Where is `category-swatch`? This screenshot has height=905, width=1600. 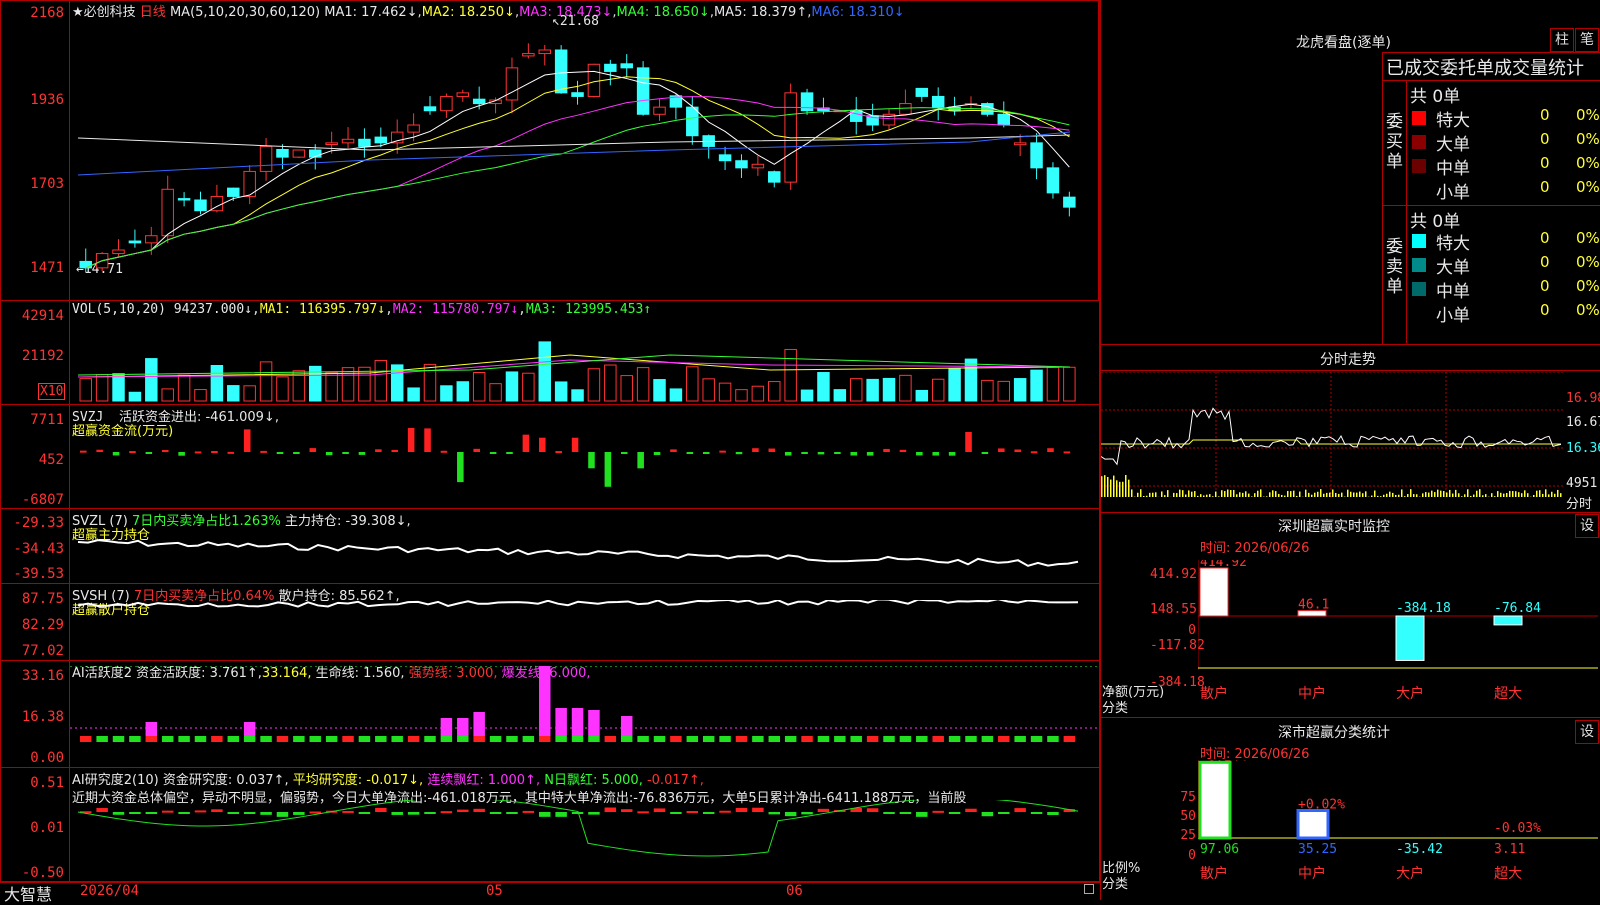
category-swatch is located at coordinates (1419, 118).